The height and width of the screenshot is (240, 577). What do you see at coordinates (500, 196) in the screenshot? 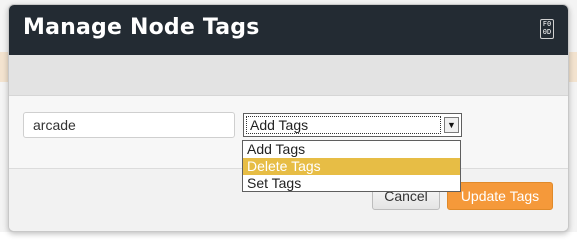
I see `update-tags-button: Update Tags` at bounding box center [500, 196].